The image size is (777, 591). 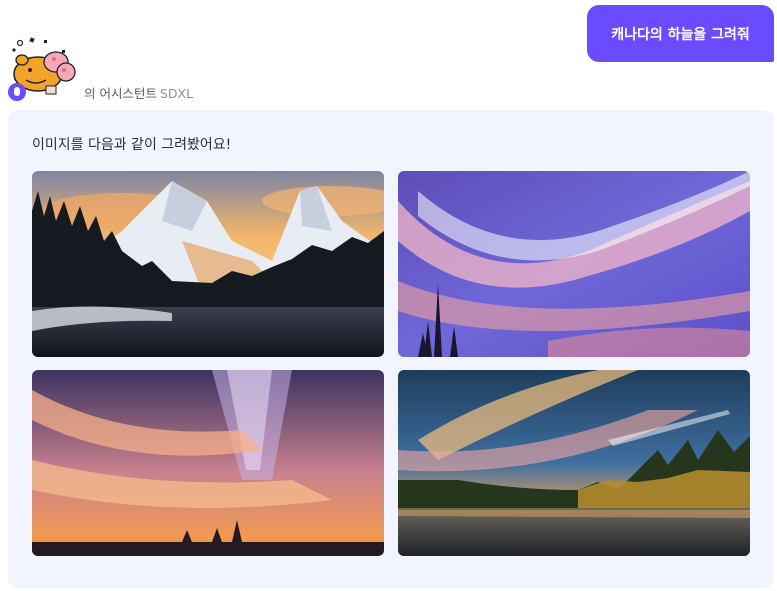 I want to click on violet-sky-image, so click(x=574, y=264).